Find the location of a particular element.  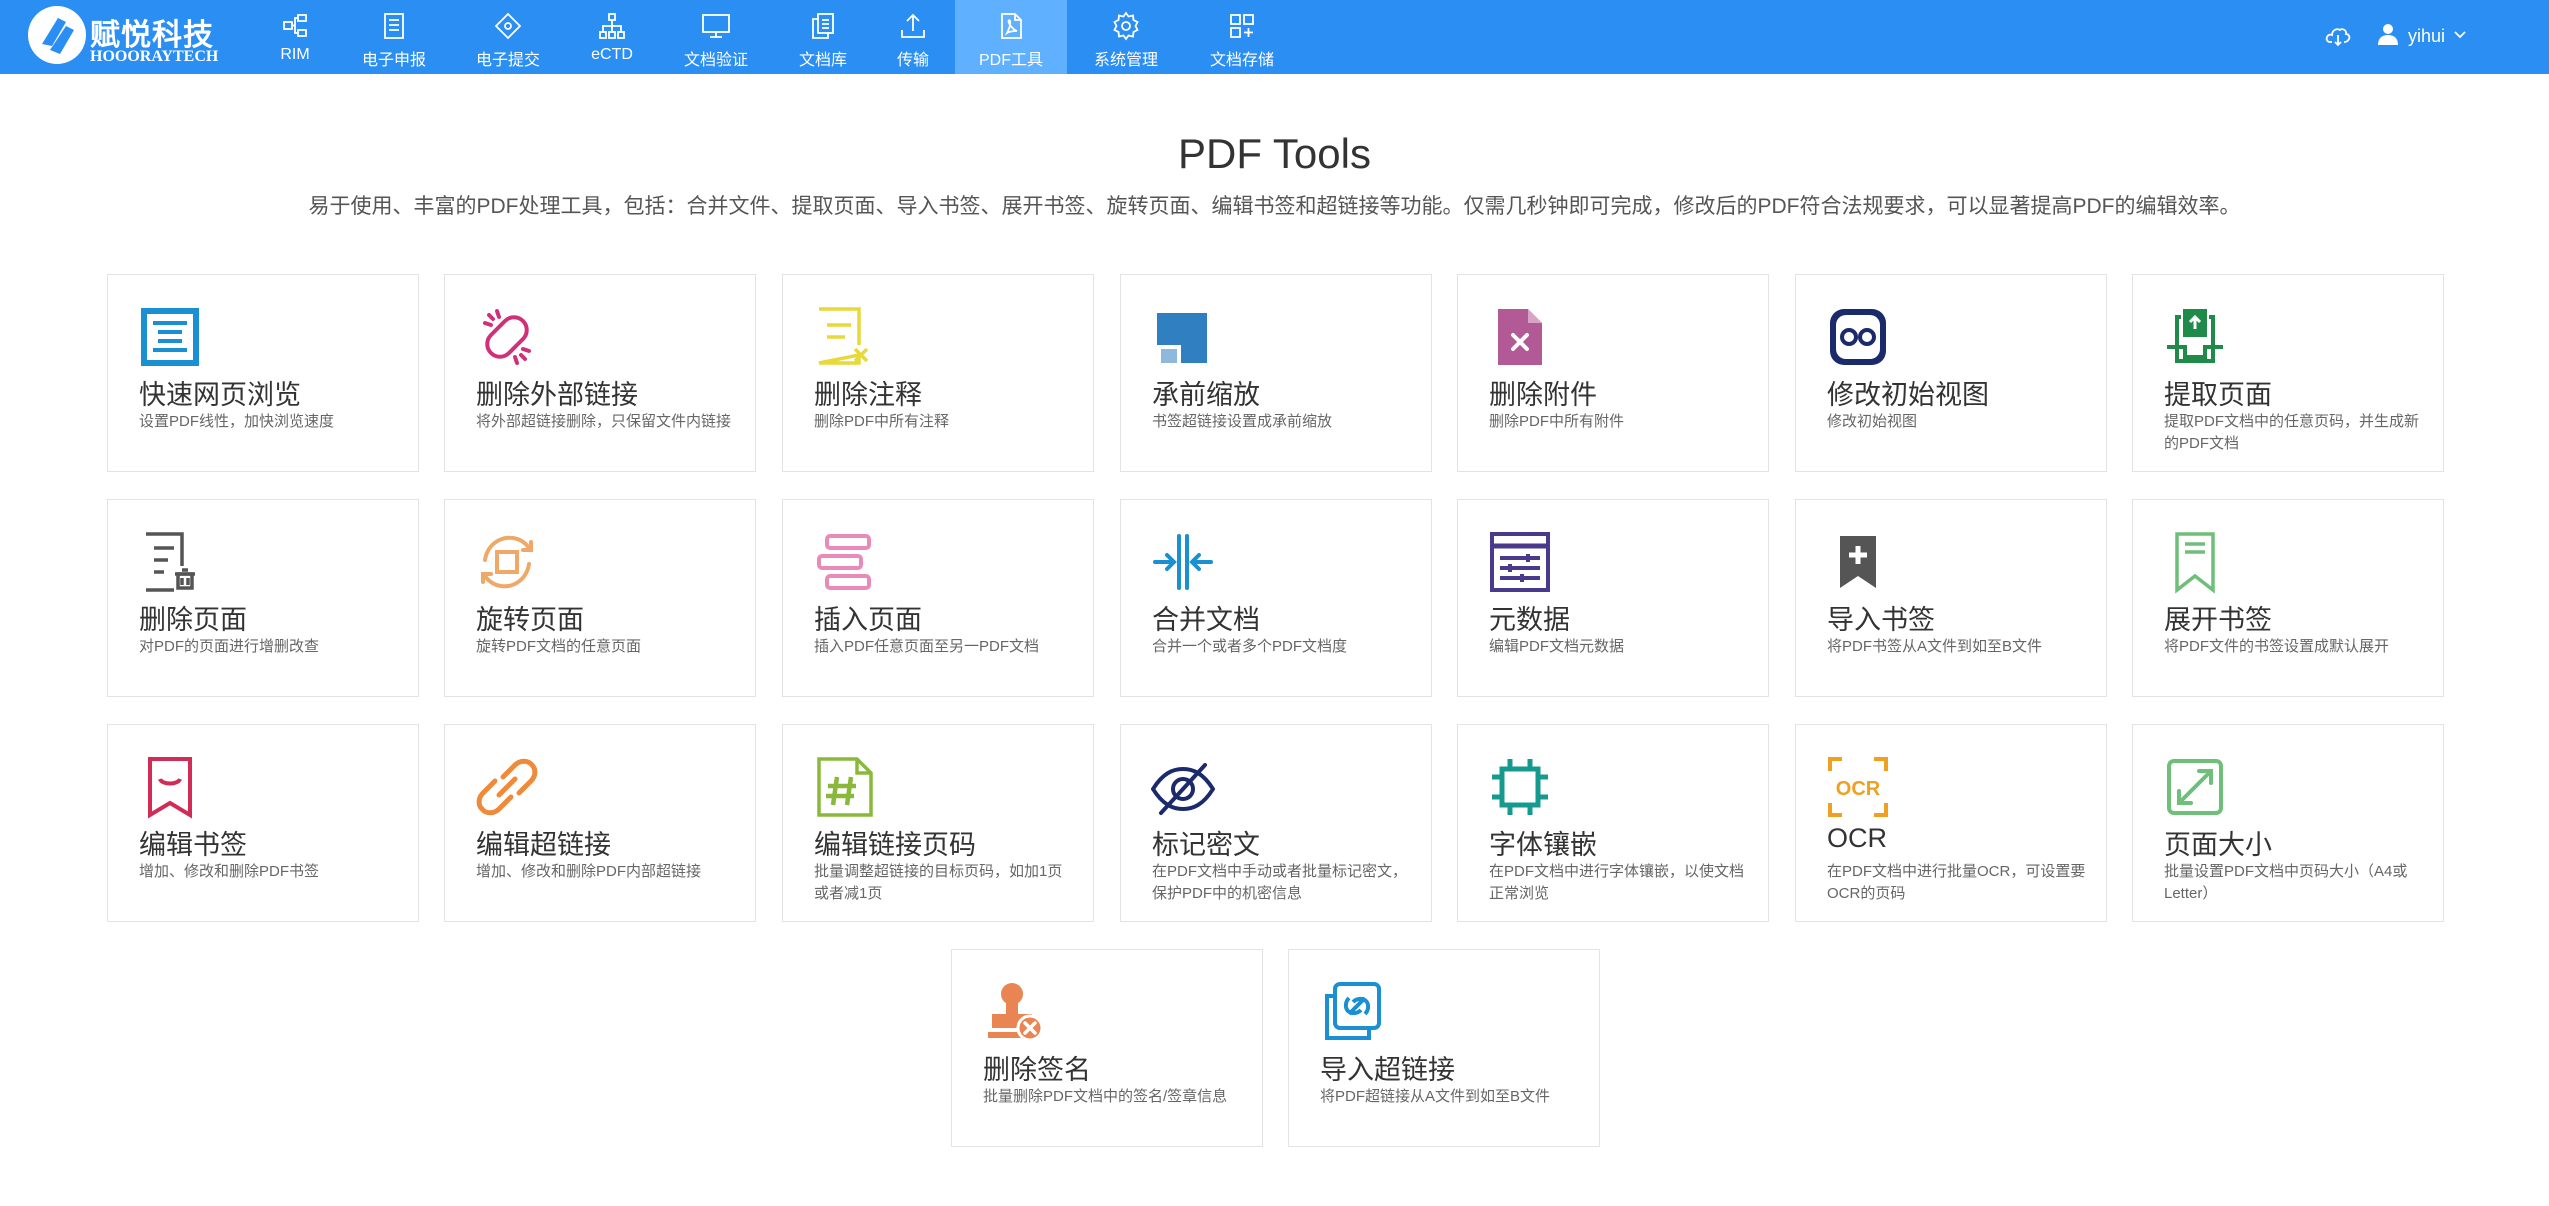

tool-description: 修改初始视图 is located at coordinates (1872, 421).